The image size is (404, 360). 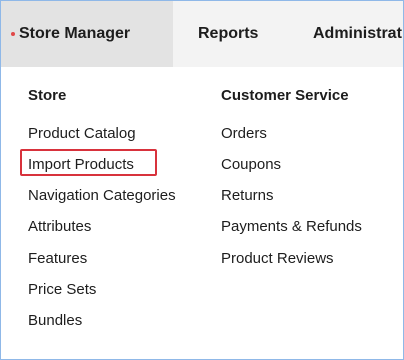 I want to click on tab-reports: Reports, so click(x=228, y=34).